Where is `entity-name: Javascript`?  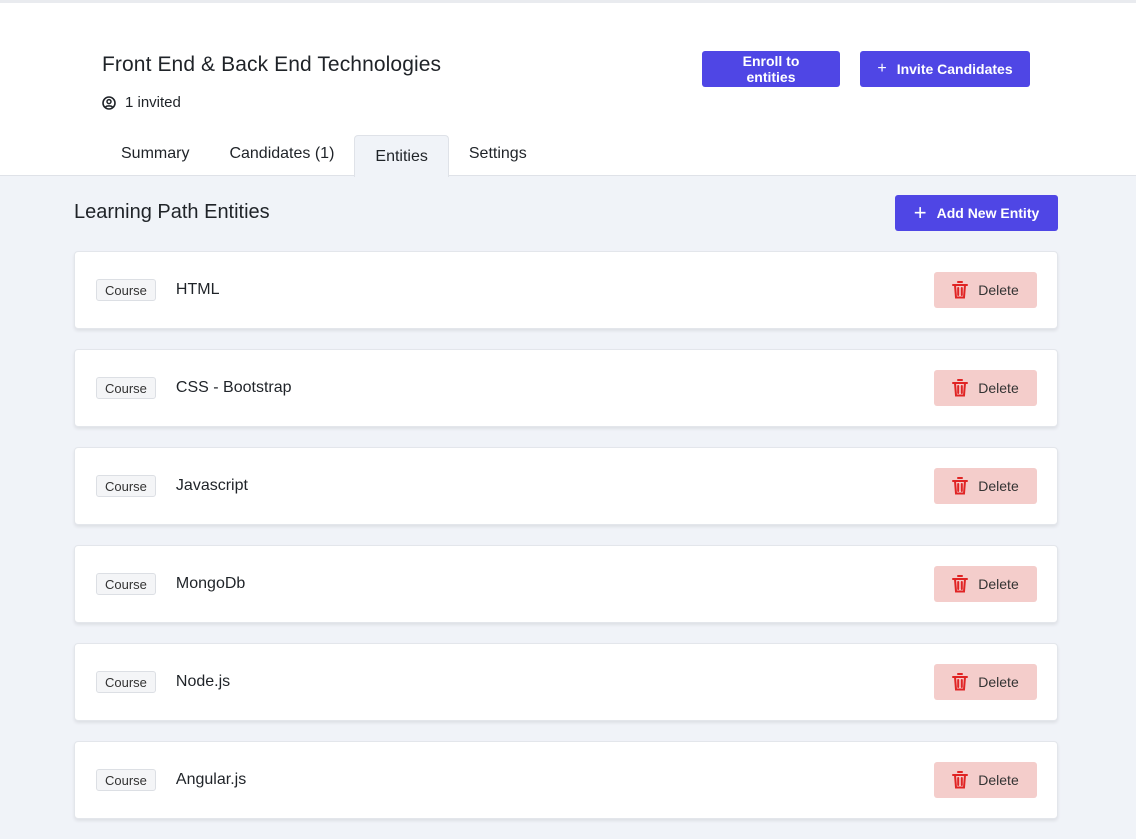
entity-name: Javascript is located at coordinates (211, 485).